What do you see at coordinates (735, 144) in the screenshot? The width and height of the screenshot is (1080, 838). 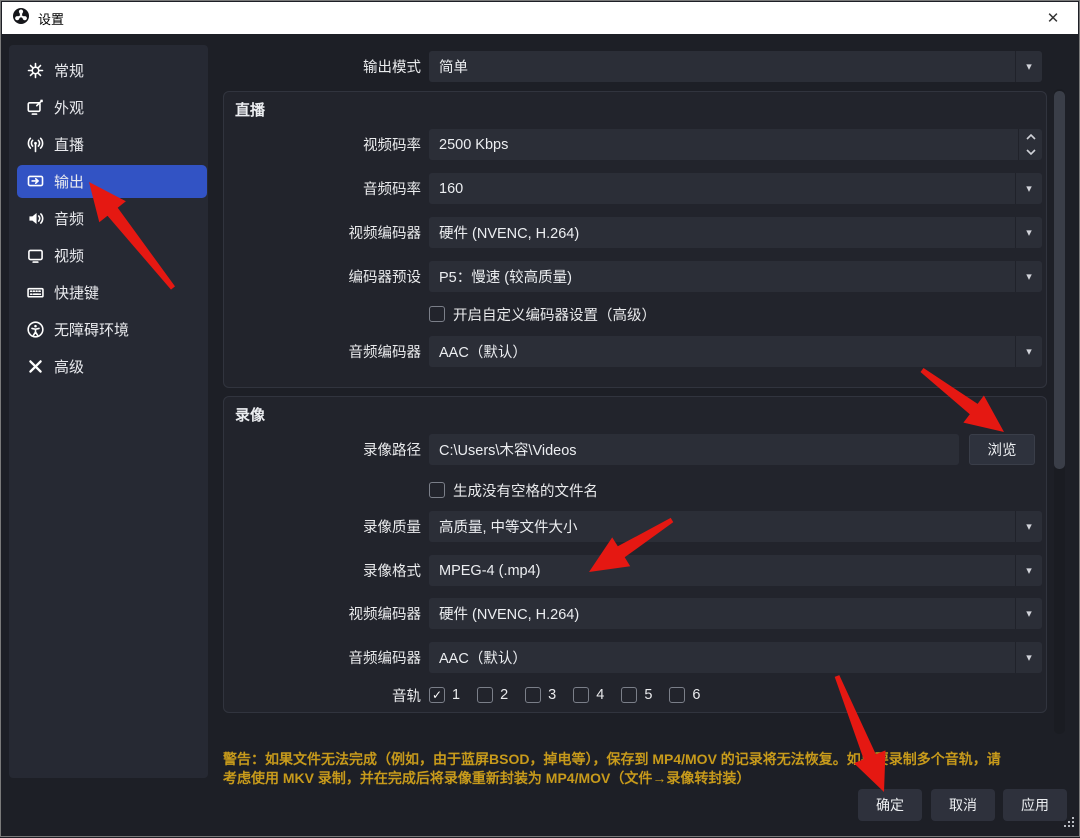 I see `video-bitrate-input: 2500 Kbps` at bounding box center [735, 144].